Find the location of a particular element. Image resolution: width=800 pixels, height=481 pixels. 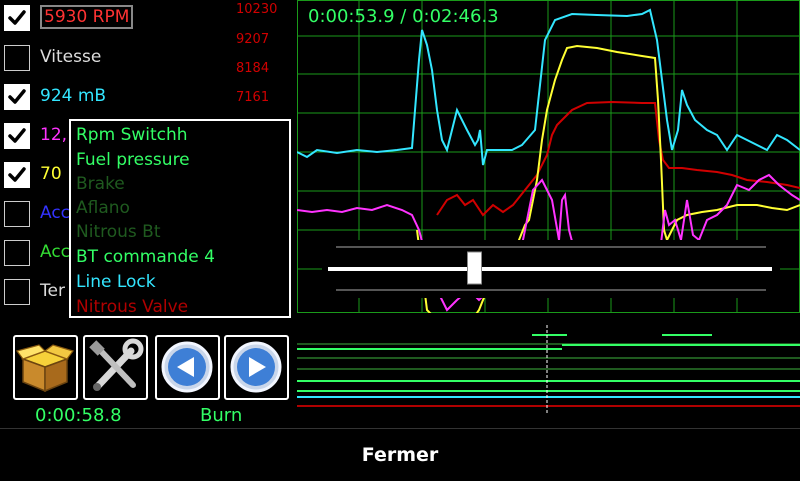

channel-label: Ter is located at coordinates (52, 291).